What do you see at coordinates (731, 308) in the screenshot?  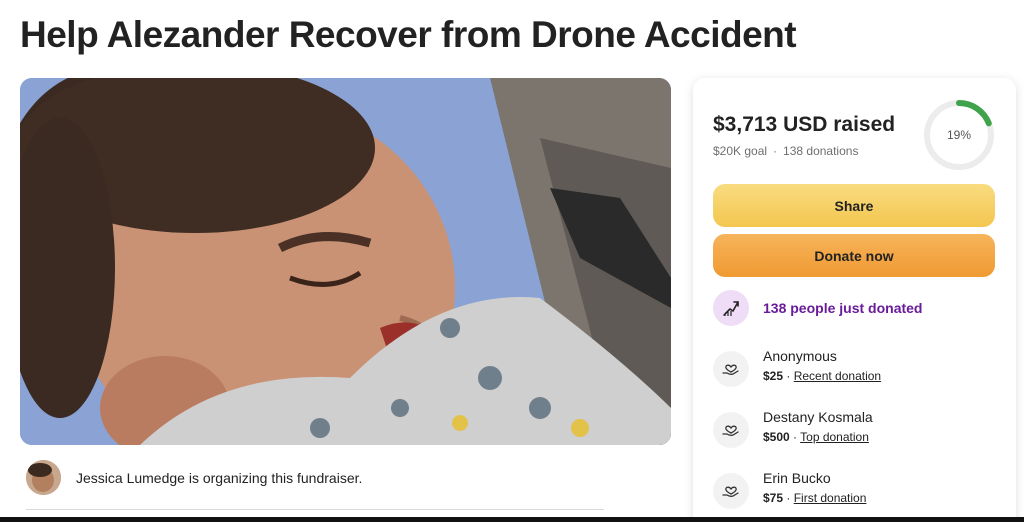 I see `trending-up-icon` at bounding box center [731, 308].